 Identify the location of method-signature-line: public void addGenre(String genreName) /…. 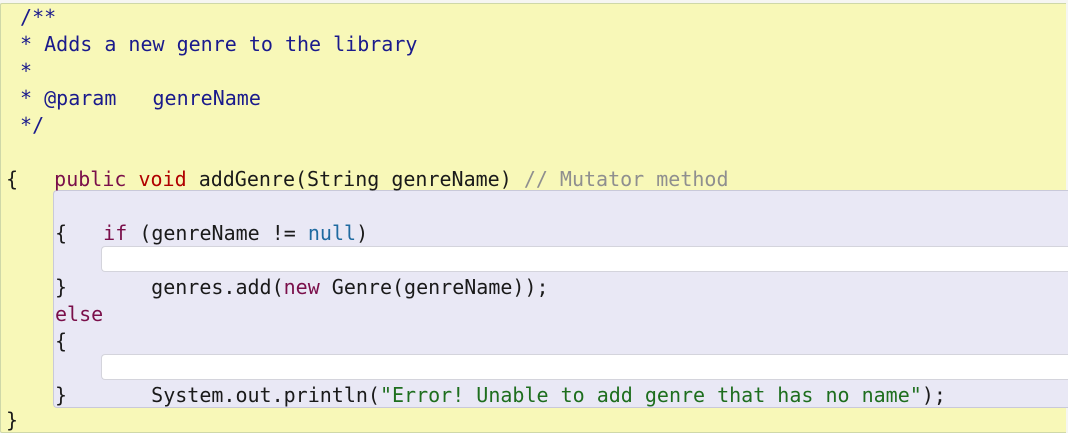
(367, 165).